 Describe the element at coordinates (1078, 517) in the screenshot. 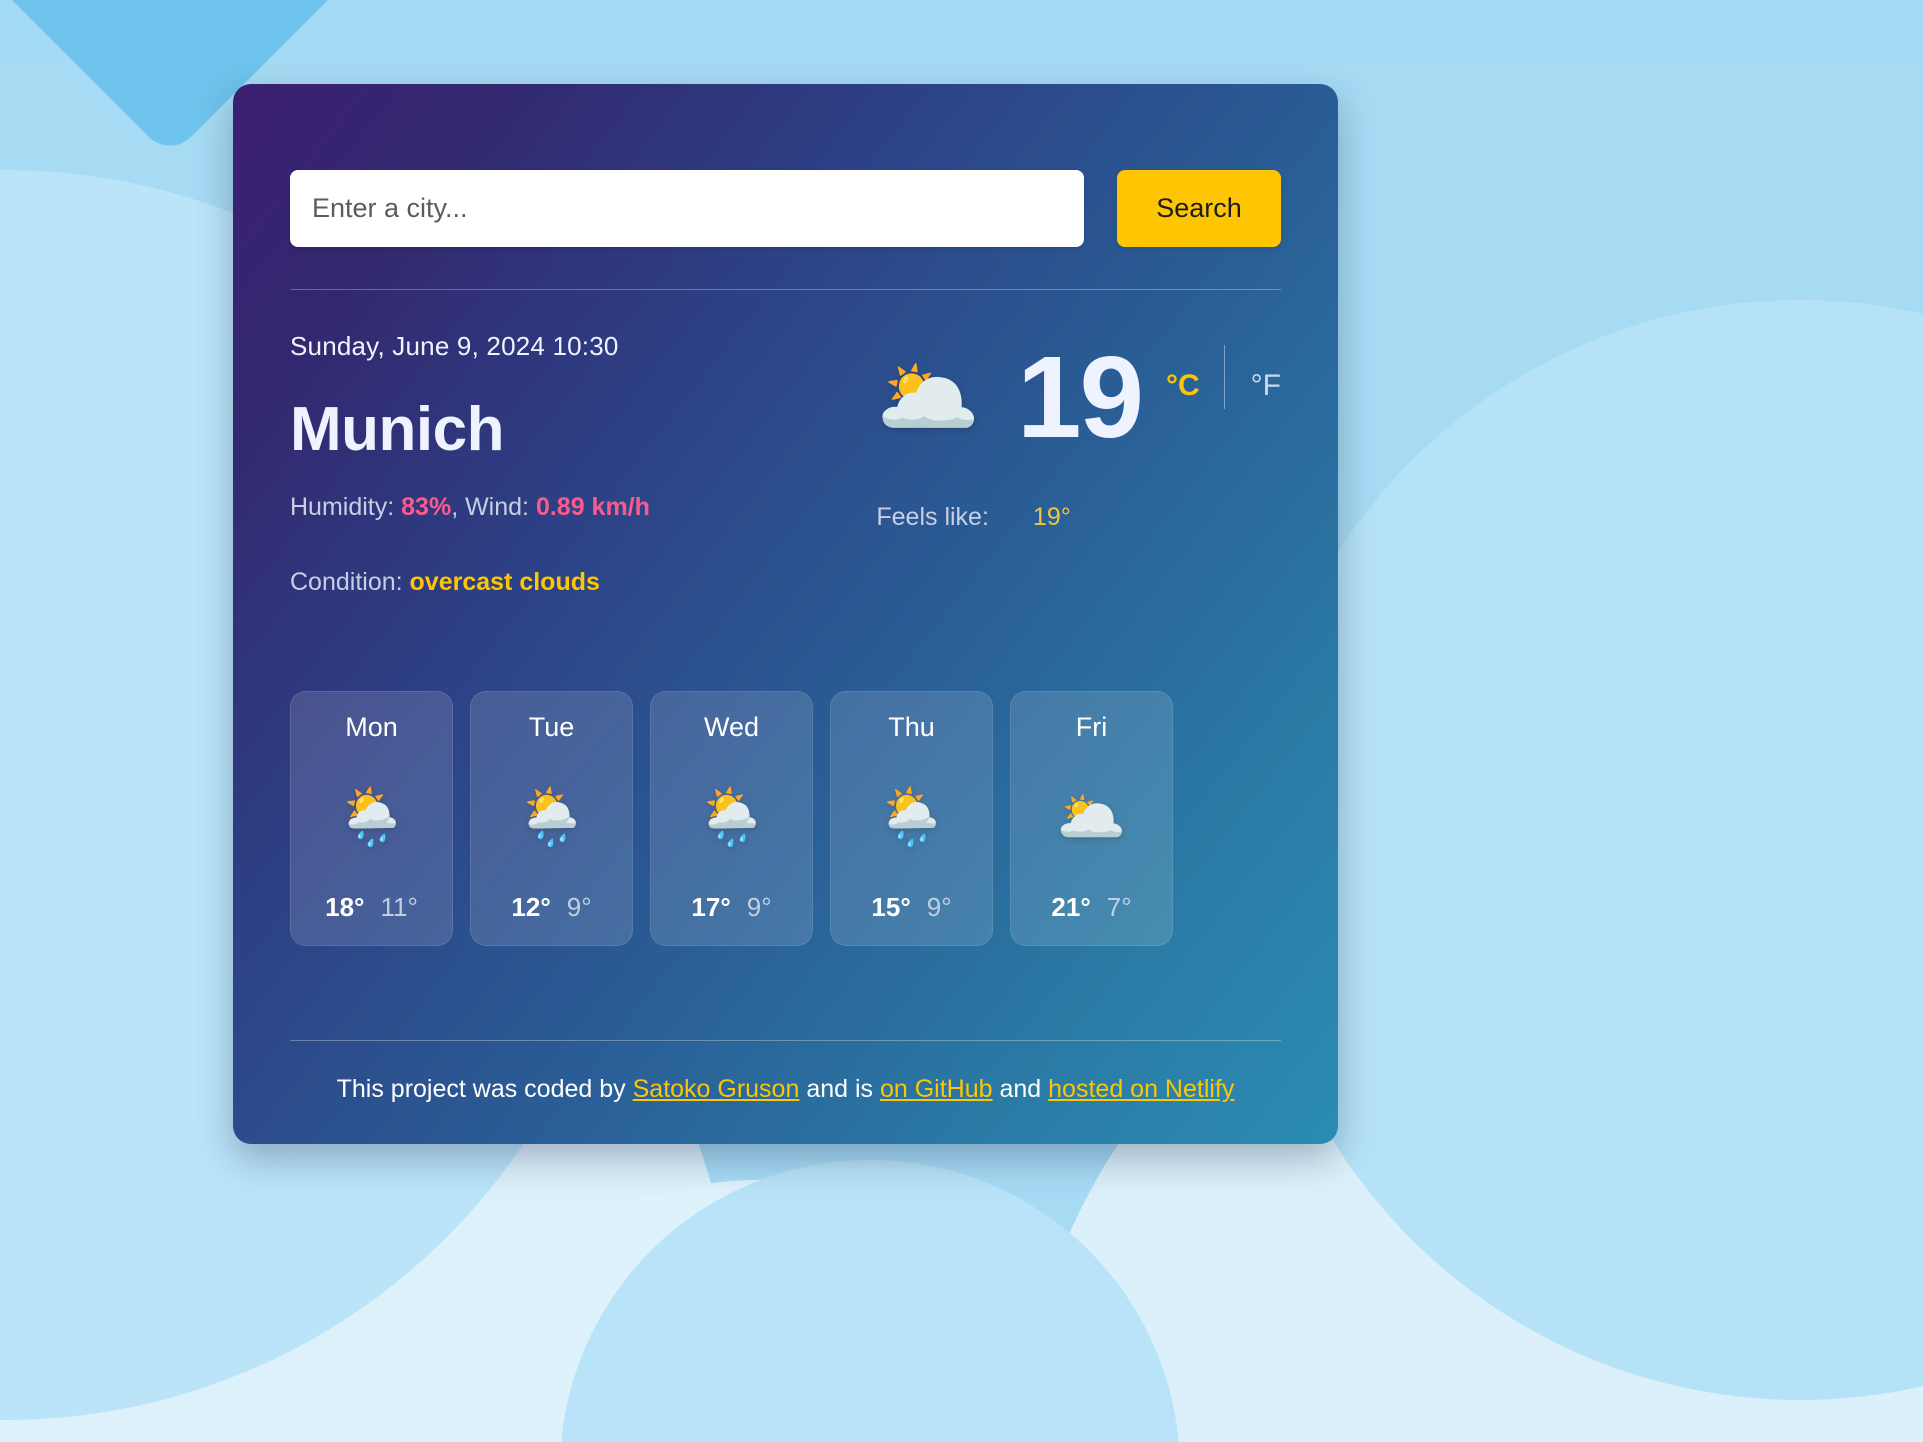

I see `feels-like-row: Feels like: 19°` at that location.